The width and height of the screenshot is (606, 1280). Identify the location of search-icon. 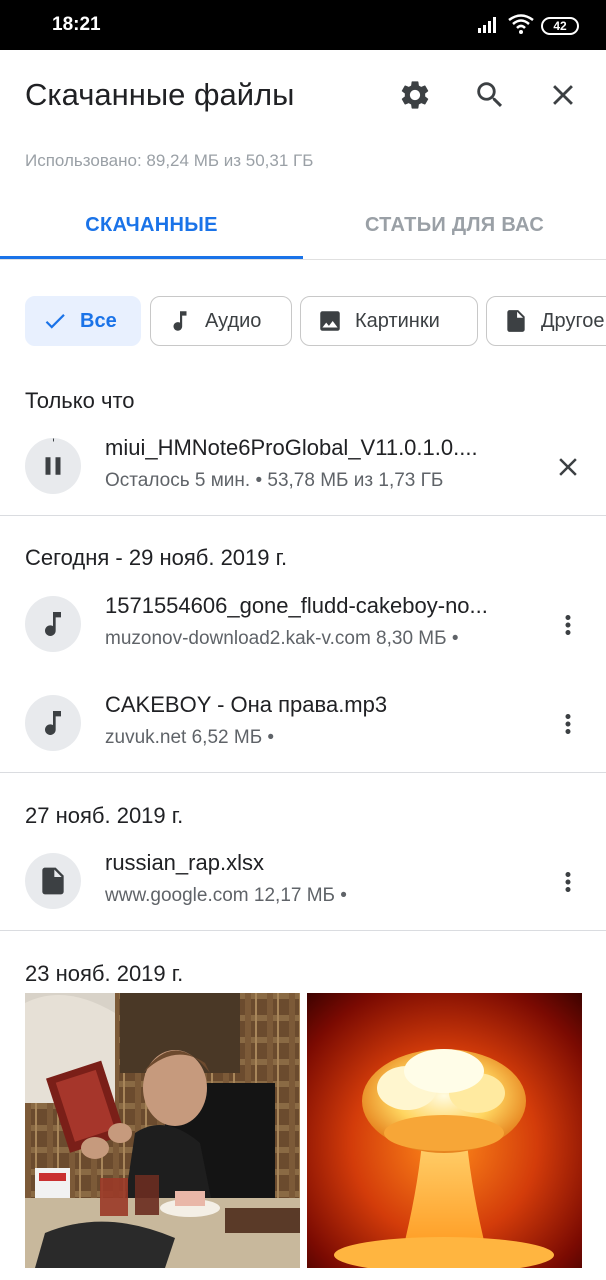
(490, 95).